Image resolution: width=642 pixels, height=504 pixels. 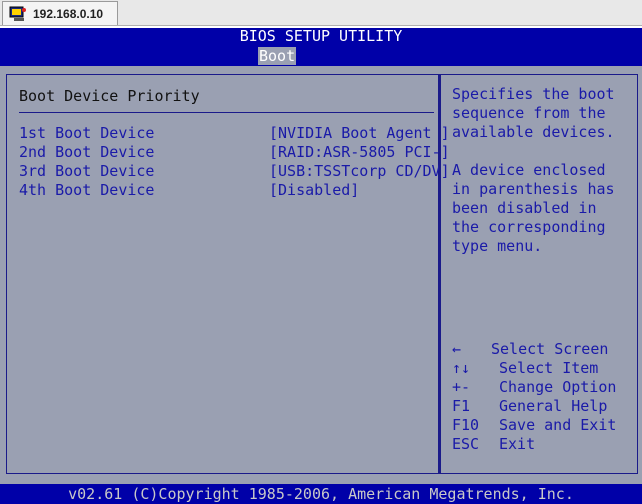 What do you see at coordinates (18, 14) in the screenshot?
I see `kvm-console-icon` at bounding box center [18, 14].